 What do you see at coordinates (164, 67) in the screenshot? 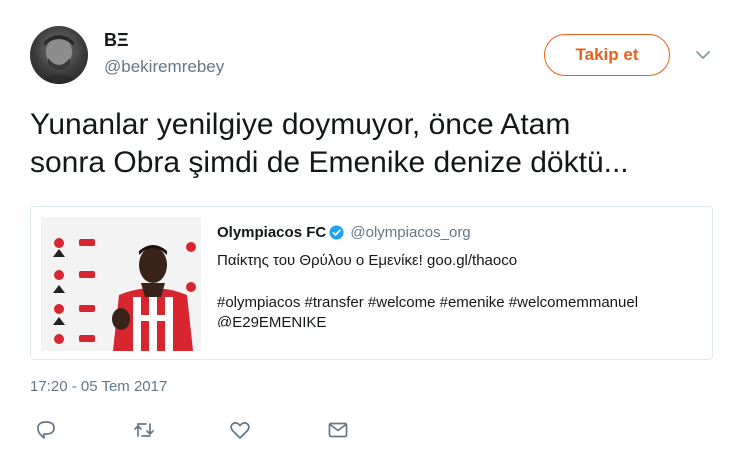
I see `user-handle: @bekiremrebey` at bounding box center [164, 67].